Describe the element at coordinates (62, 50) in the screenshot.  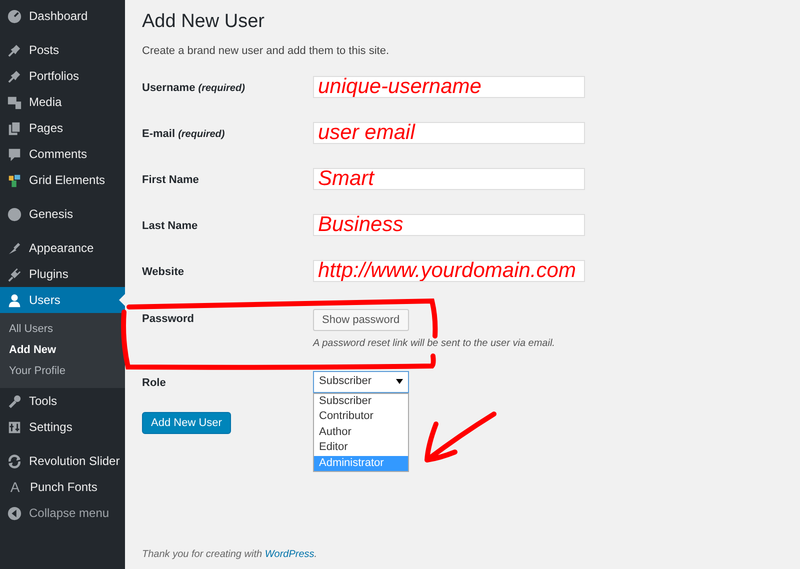
I see `menu-item: Posts` at that location.